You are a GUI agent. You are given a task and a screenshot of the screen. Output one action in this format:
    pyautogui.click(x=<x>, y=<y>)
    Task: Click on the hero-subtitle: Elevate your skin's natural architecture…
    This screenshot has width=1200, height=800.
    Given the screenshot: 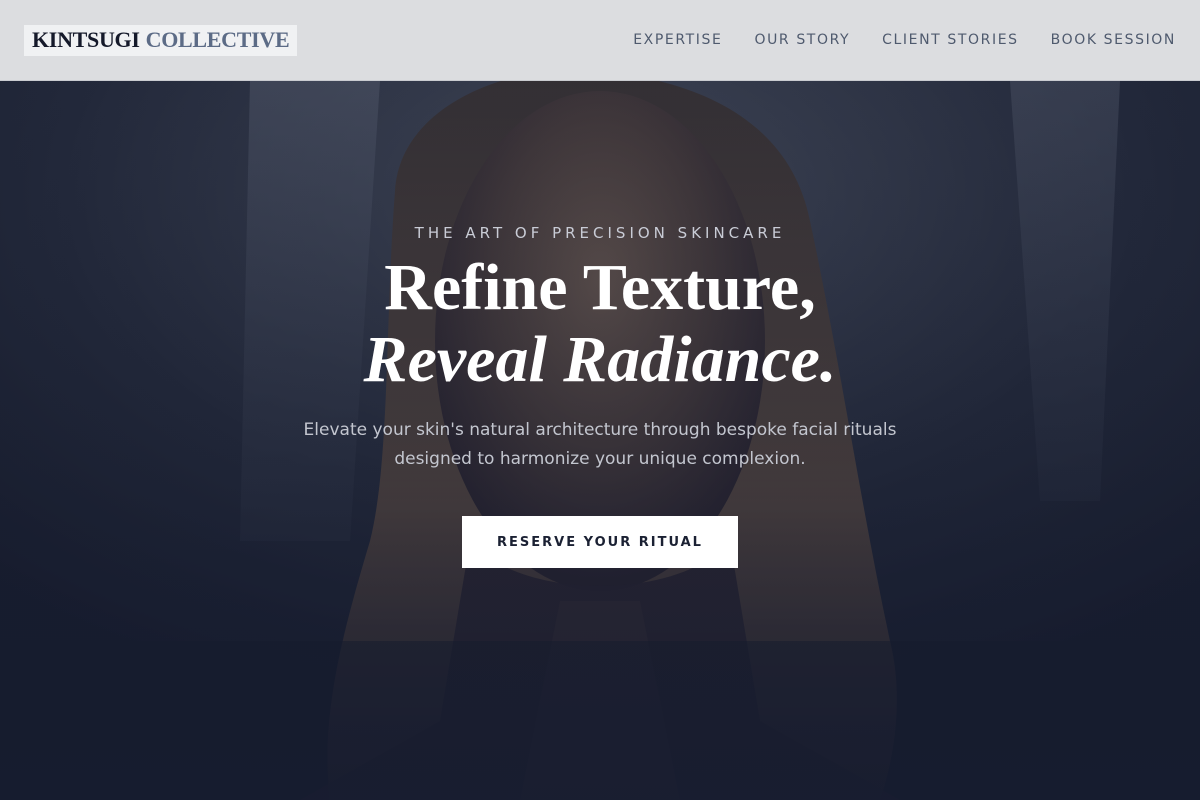 What is the action you would take?
    pyautogui.click(x=600, y=444)
    